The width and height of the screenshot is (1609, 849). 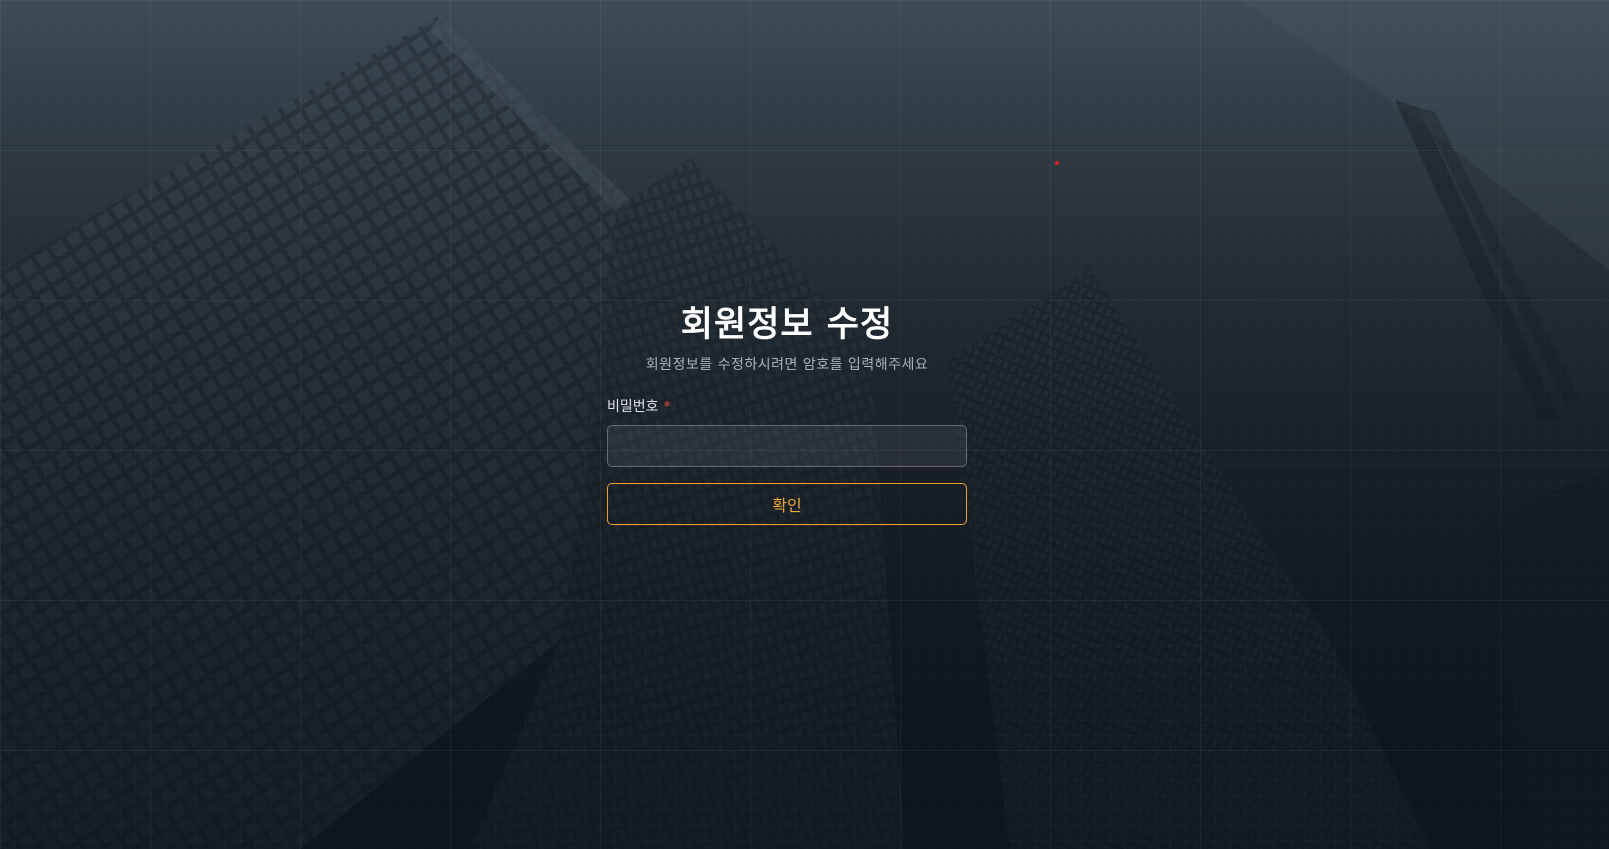 I want to click on page-subtitle: 회원정보를 수정하시려면 암호를 입력해주세요, so click(x=787, y=365).